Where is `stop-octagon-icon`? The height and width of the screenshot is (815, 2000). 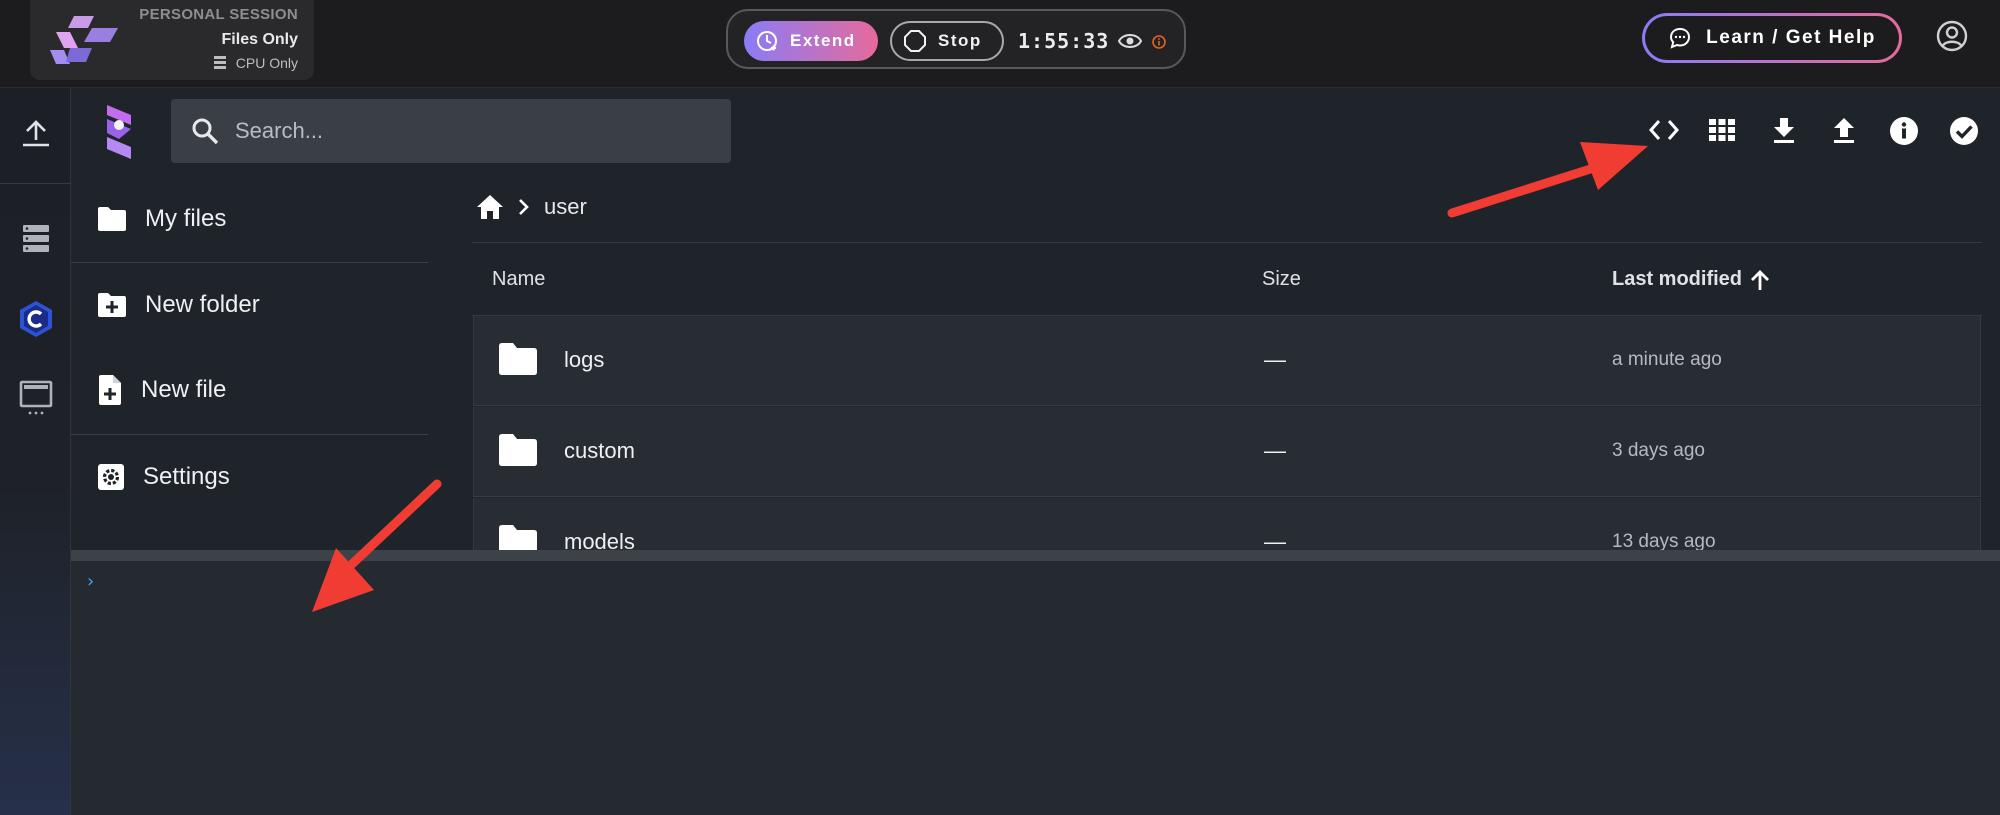
stop-octagon-icon is located at coordinates (915, 41).